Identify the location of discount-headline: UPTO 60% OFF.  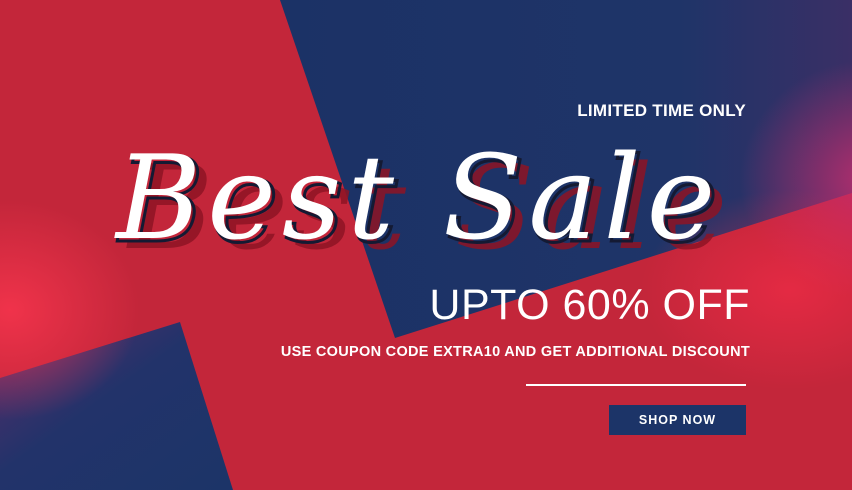
(589, 305).